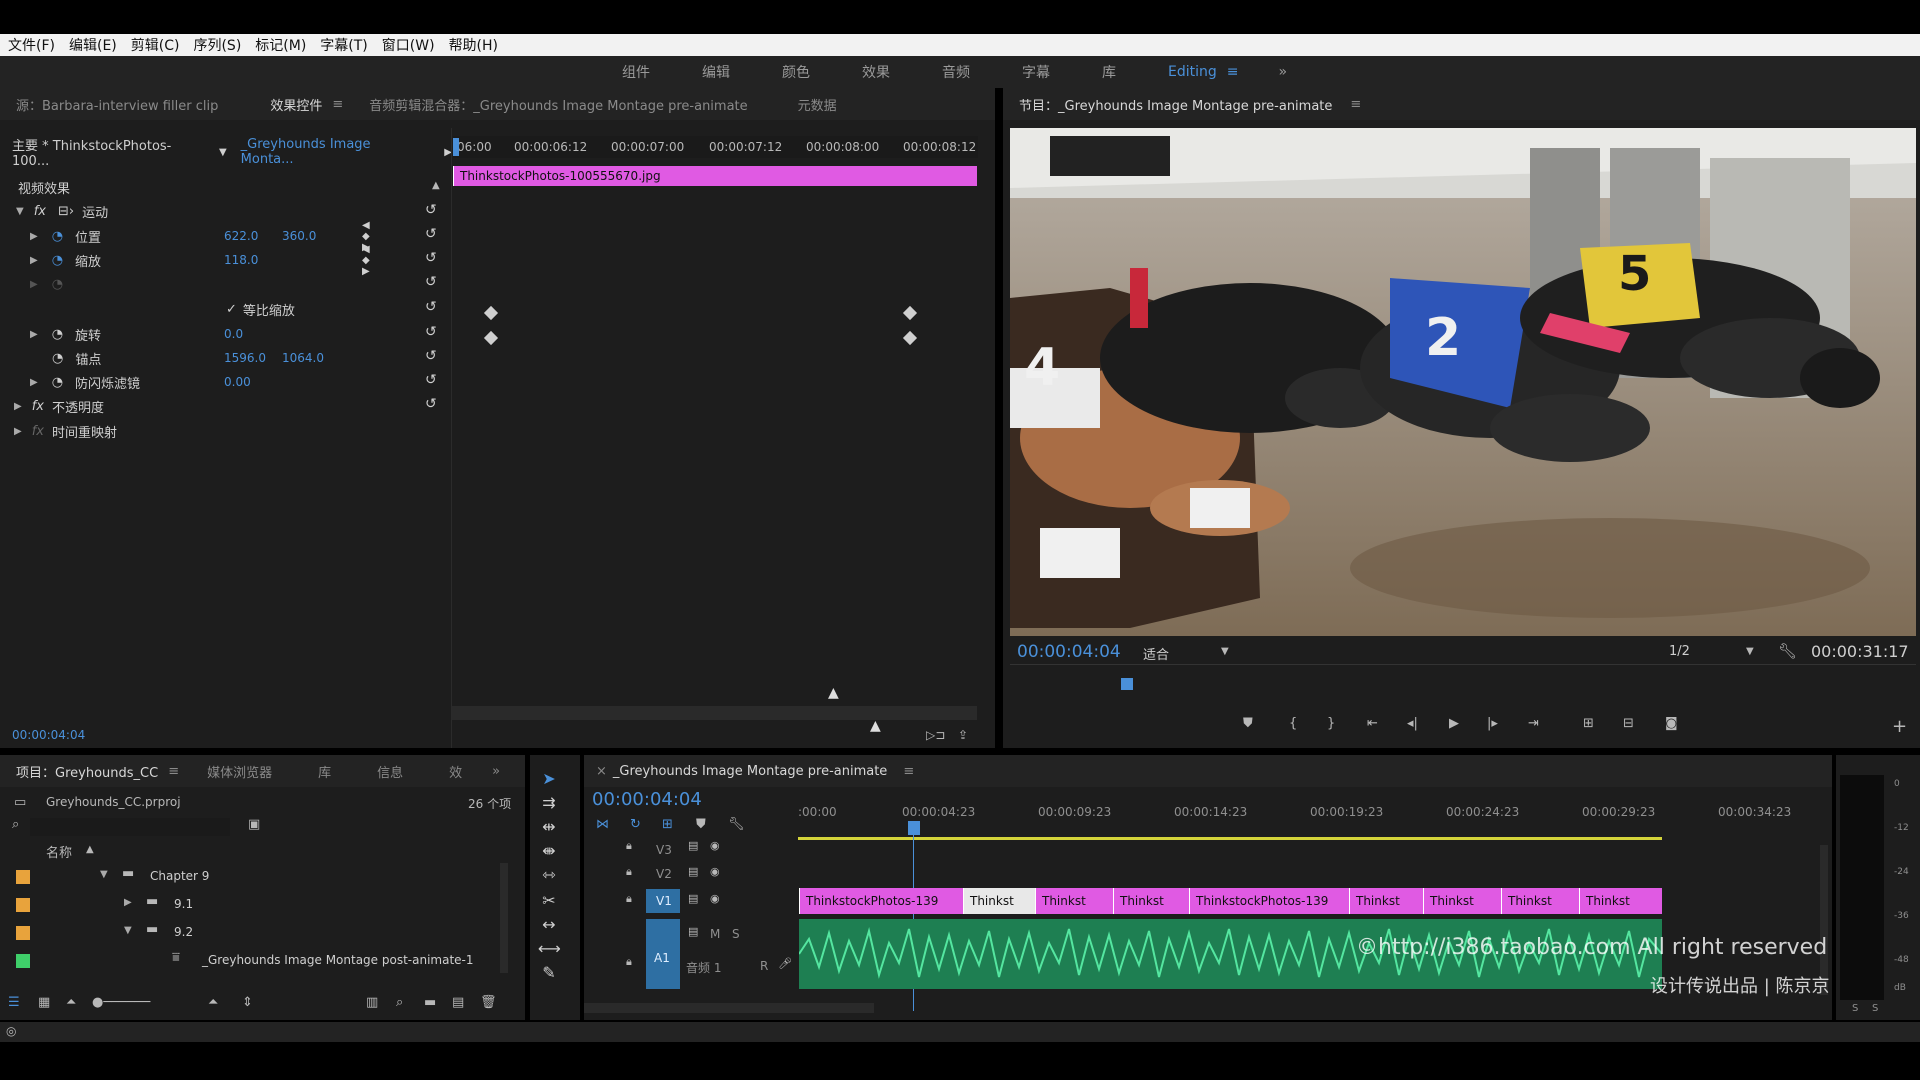 The width and height of the screenshot is (1920, 1080). I want to click on workspace-effects: 效果, so click(876, 72).